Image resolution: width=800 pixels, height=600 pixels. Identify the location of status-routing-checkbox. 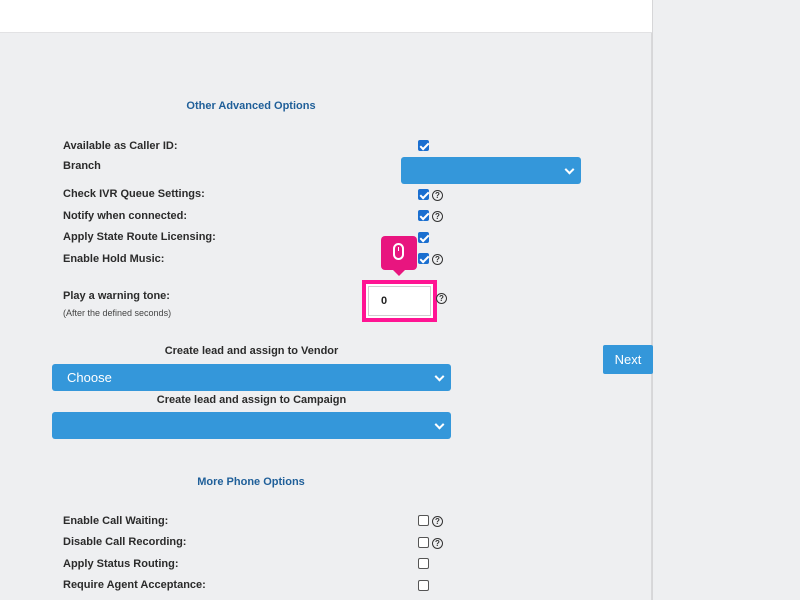
(423, 563).